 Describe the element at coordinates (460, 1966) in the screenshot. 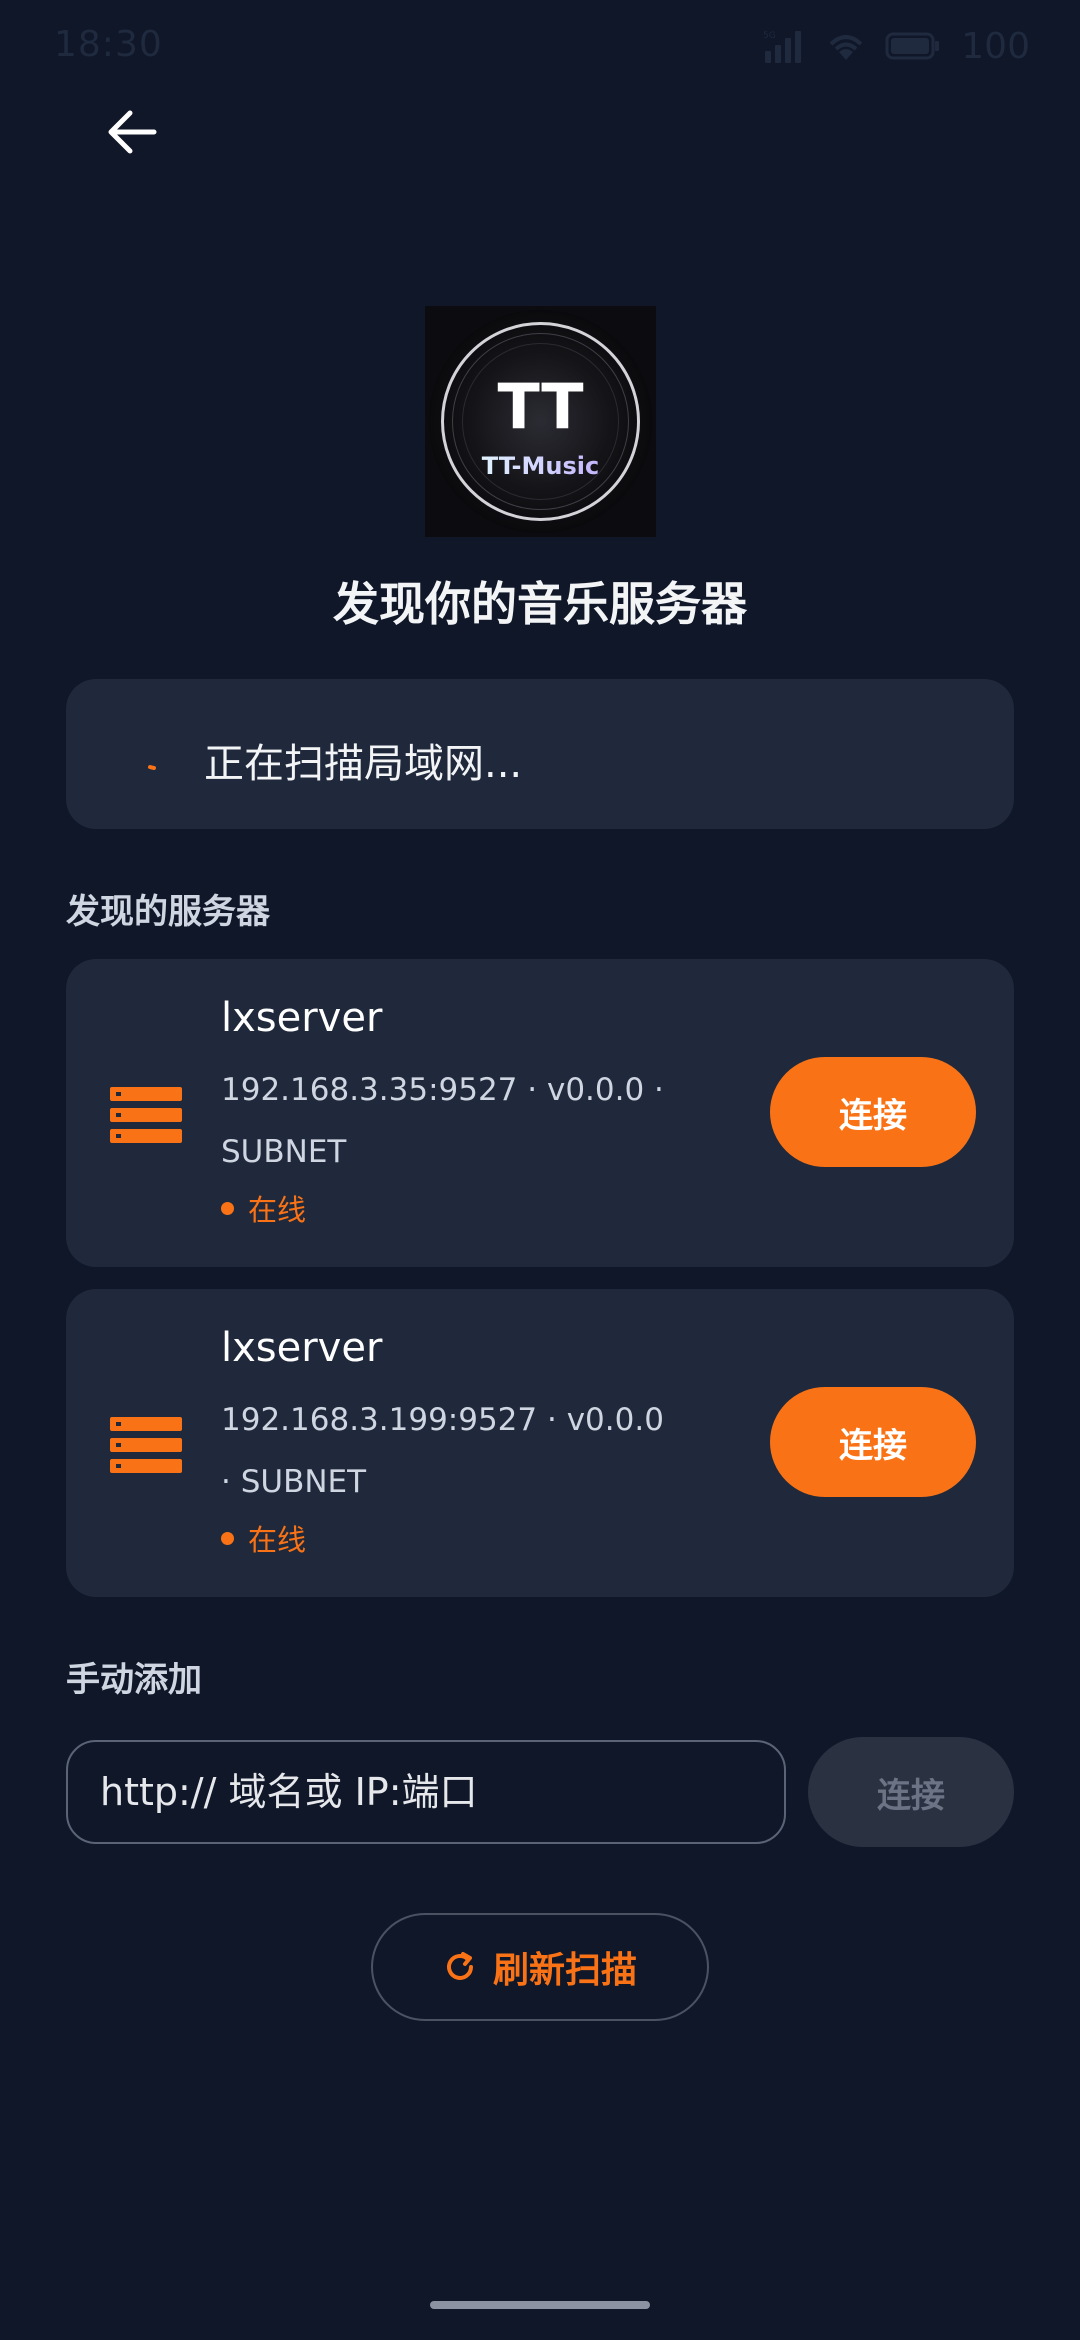

I see `refresh-icon` at that location.